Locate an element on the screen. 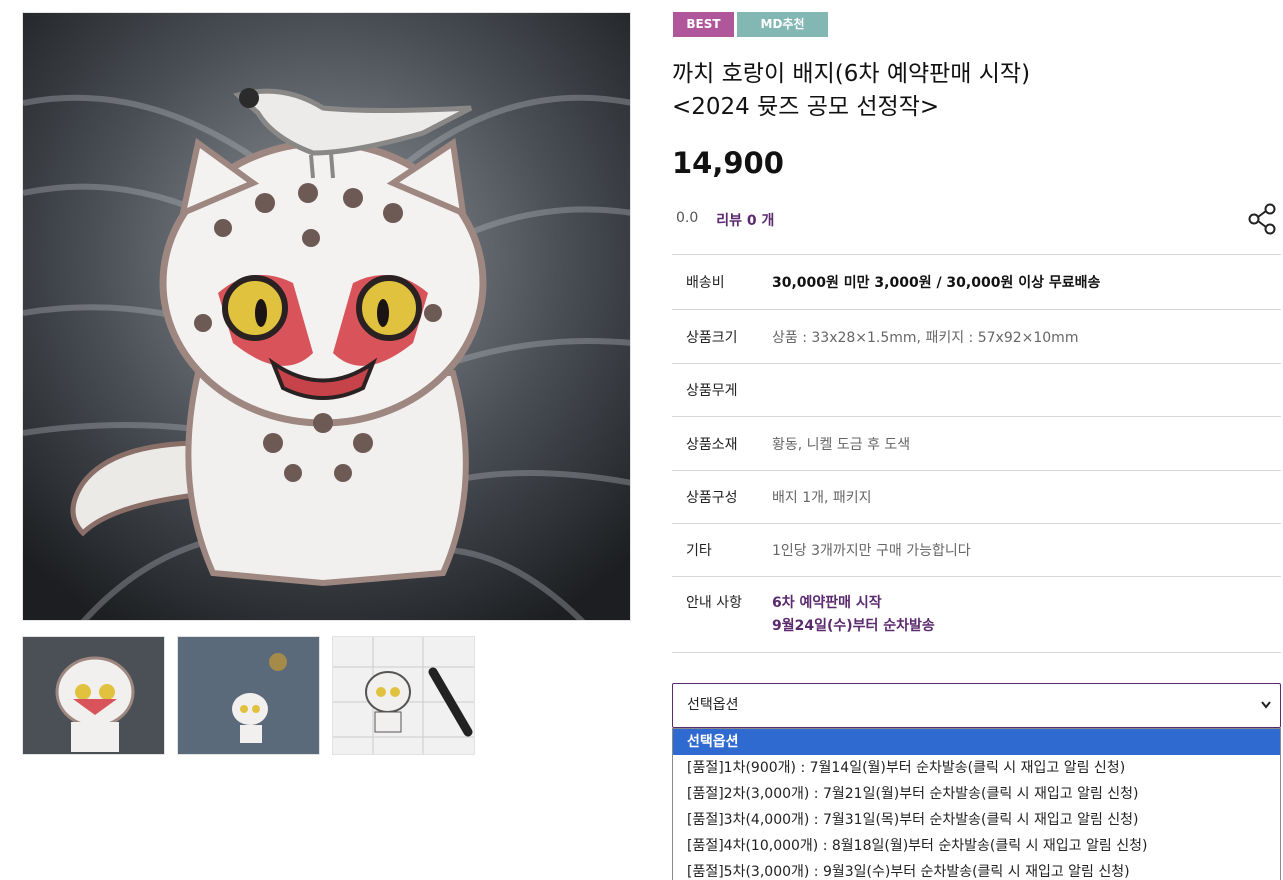  spec-row-components: 상품구성 배지 1개, 패키지 is located at coordinates (976, 497).